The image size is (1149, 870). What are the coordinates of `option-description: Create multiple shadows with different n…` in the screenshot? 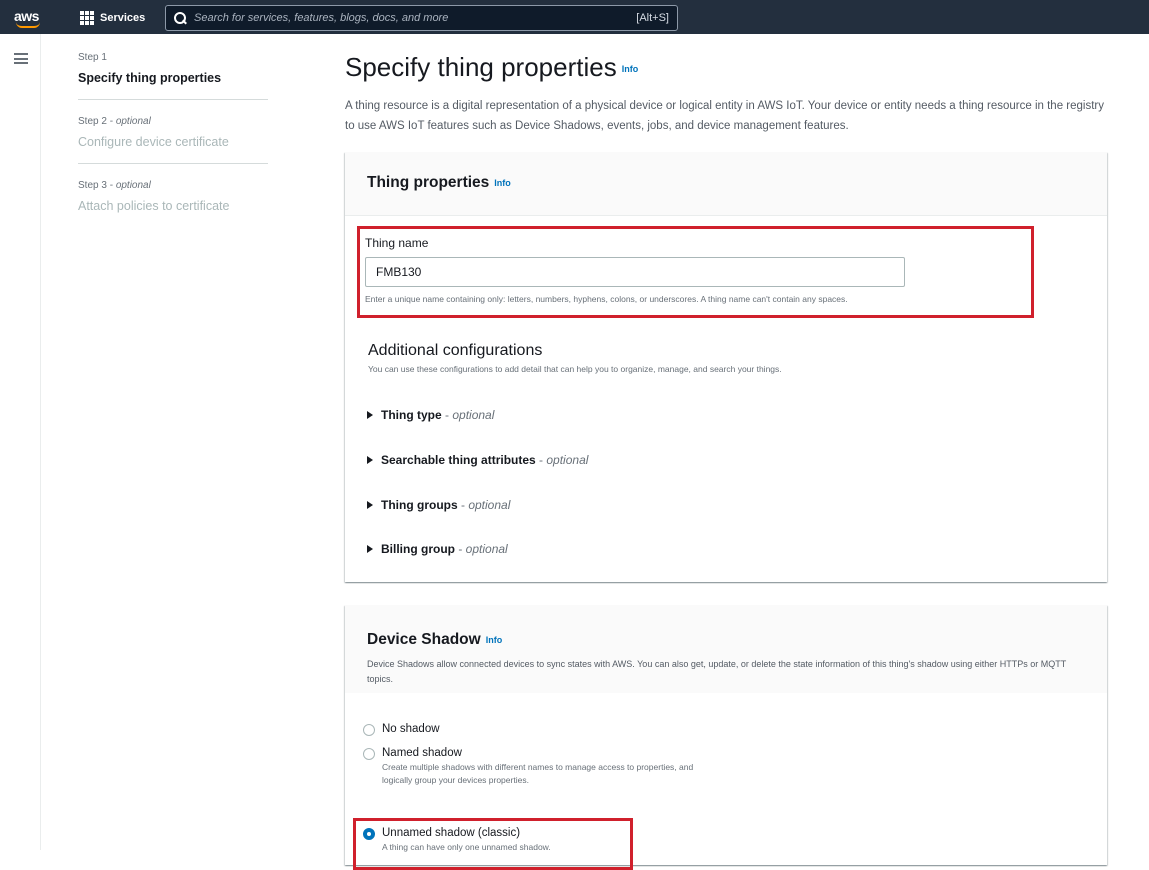 It's located at (538, 773).